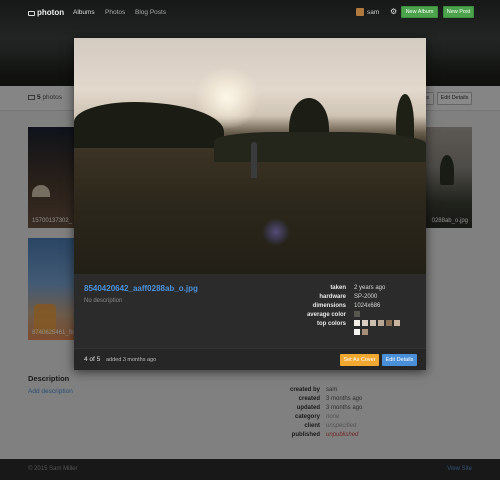 The image size is (500, 480). I want to click on brand-name: photon, so click(51, 12).